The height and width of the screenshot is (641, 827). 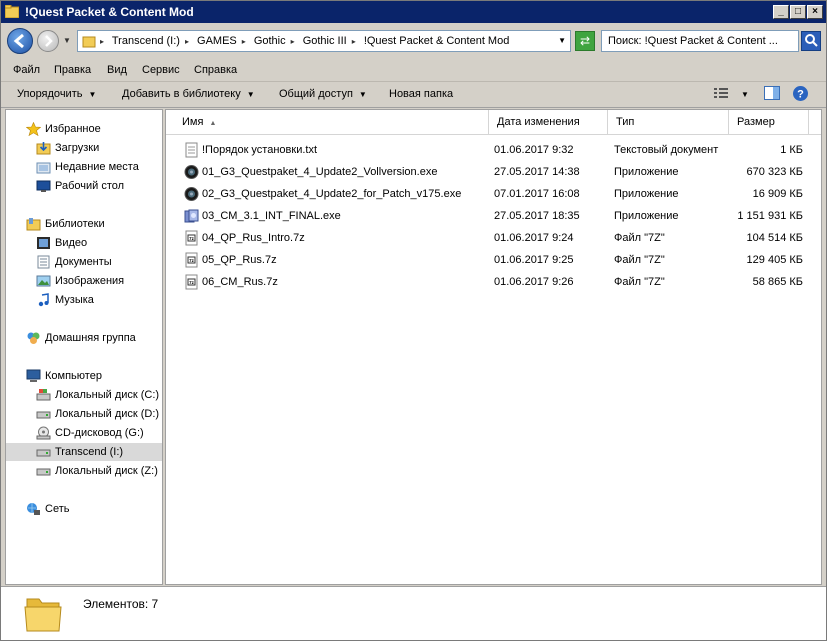 I want to click on preview-pane-button, so click(x=772, y=94).